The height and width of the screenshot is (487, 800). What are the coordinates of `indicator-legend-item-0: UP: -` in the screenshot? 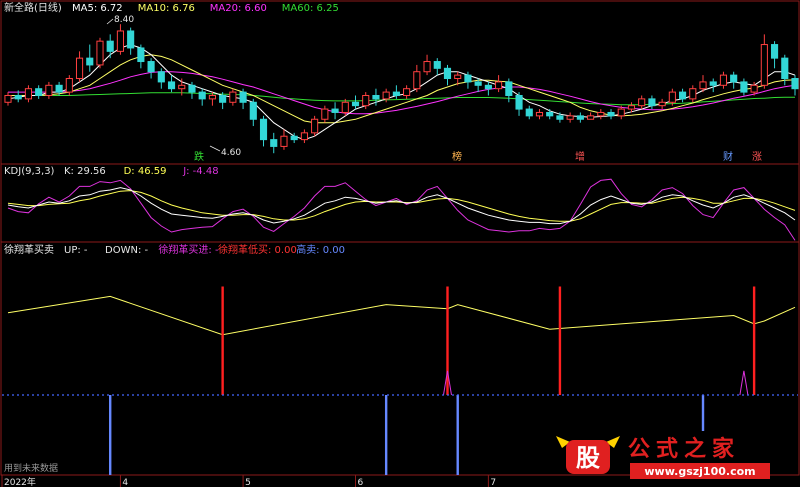 It's located at (76, 250).